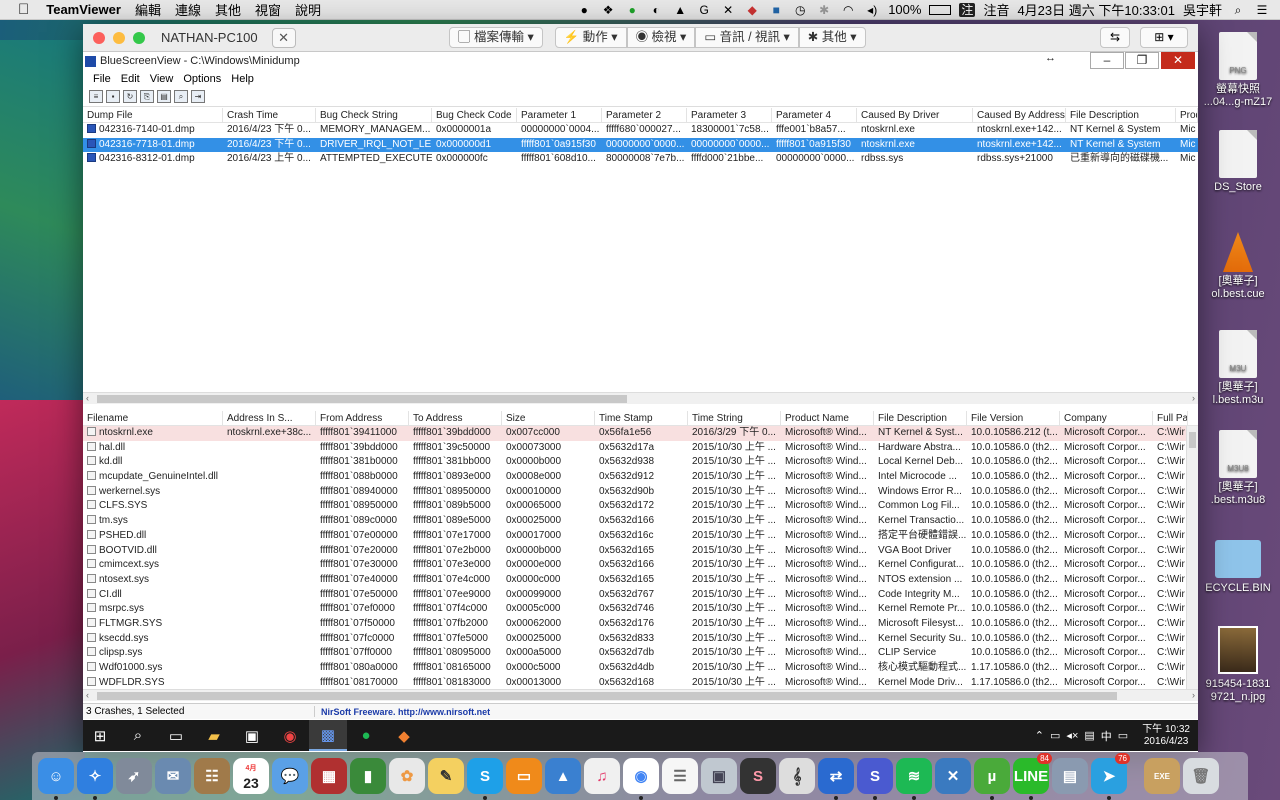 This screenshot has height=800, width=1280. Describe the element at coordinates (967, 9) in the screenshot. I see `input-method-icon: 注` at that location.